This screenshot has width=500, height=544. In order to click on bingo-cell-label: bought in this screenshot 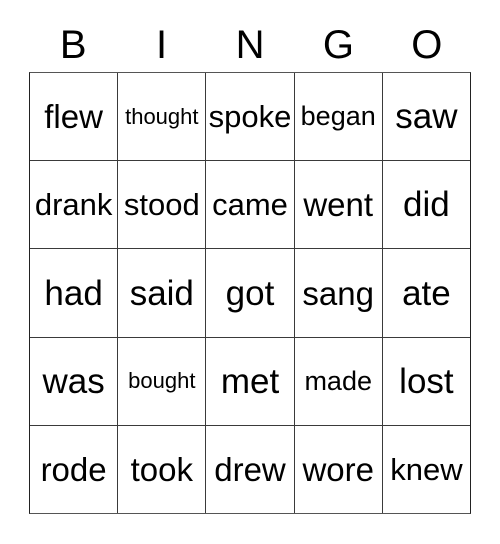, I will do `click(162, 381)`.